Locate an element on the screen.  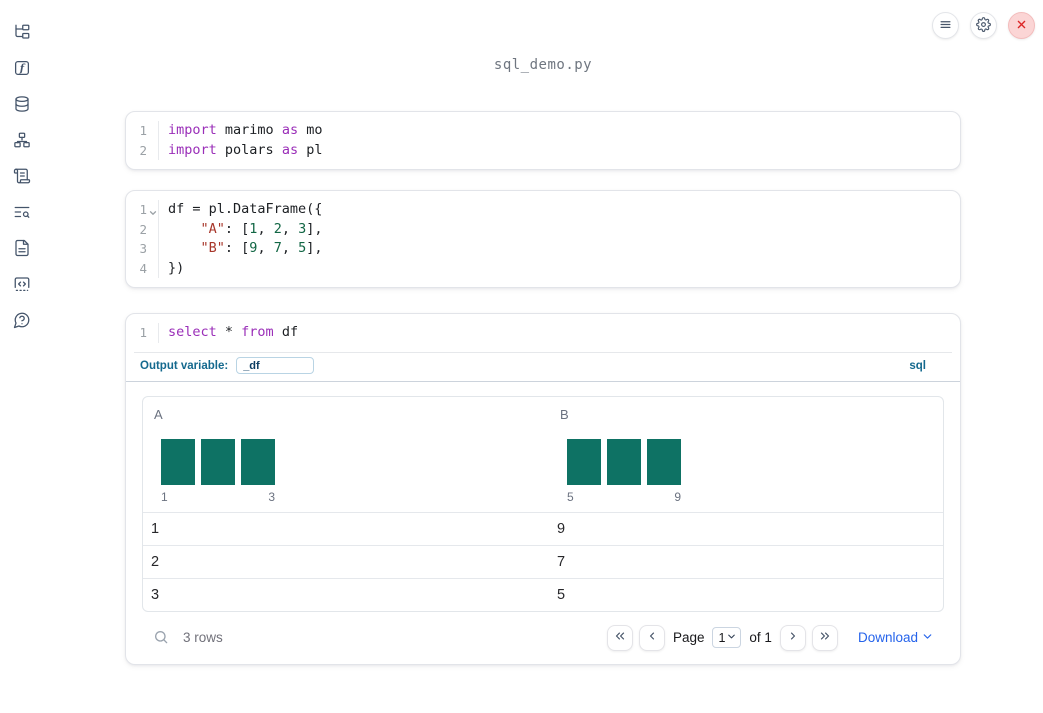
search-icon is located at coordinates (161, 638).